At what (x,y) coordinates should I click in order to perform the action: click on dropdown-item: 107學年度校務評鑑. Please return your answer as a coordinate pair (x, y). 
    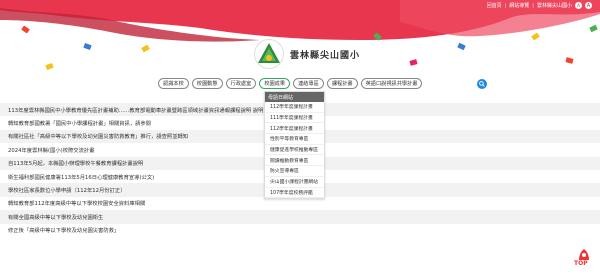
    Looking at the image, I should click on (294, 193).